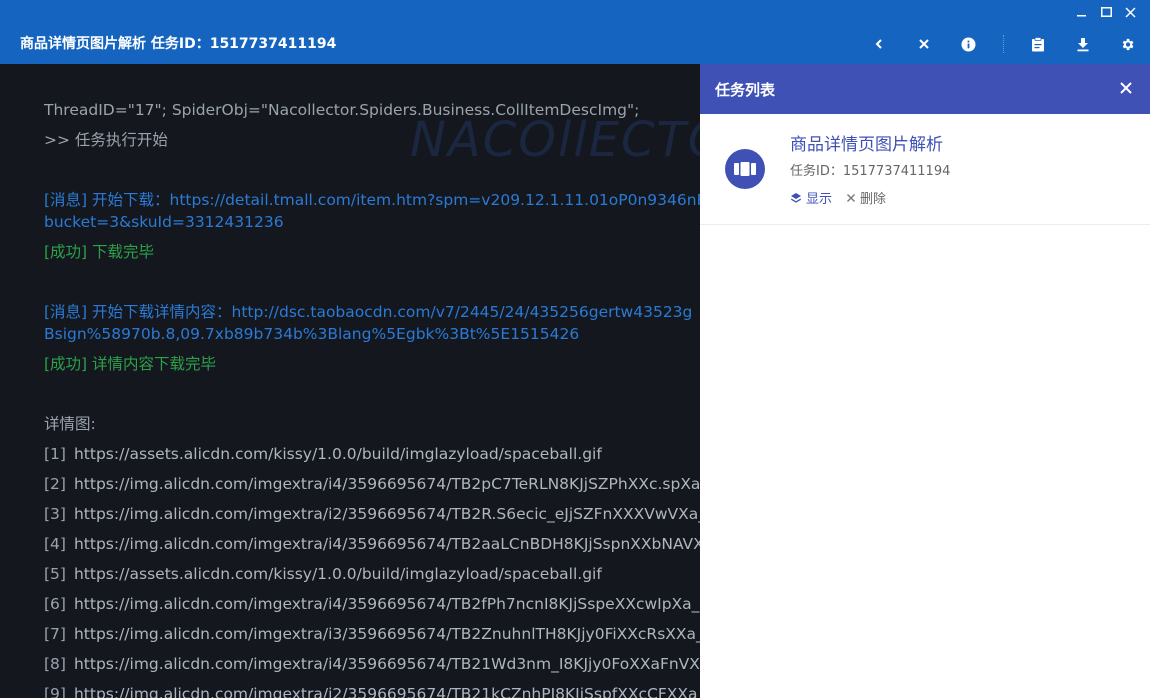 The height and width of the screenshot is (698, 1150). I want to click on film-icon, so click(745, 169).